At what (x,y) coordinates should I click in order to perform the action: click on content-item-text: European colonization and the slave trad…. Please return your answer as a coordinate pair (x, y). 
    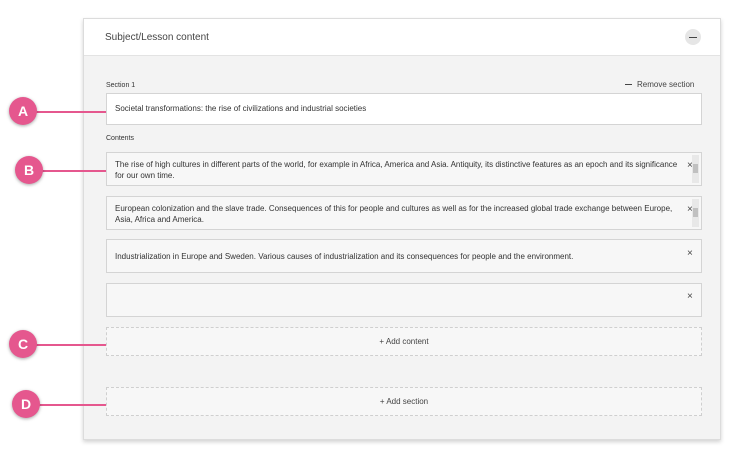
    Looking at the image, I should click on (394, 214).